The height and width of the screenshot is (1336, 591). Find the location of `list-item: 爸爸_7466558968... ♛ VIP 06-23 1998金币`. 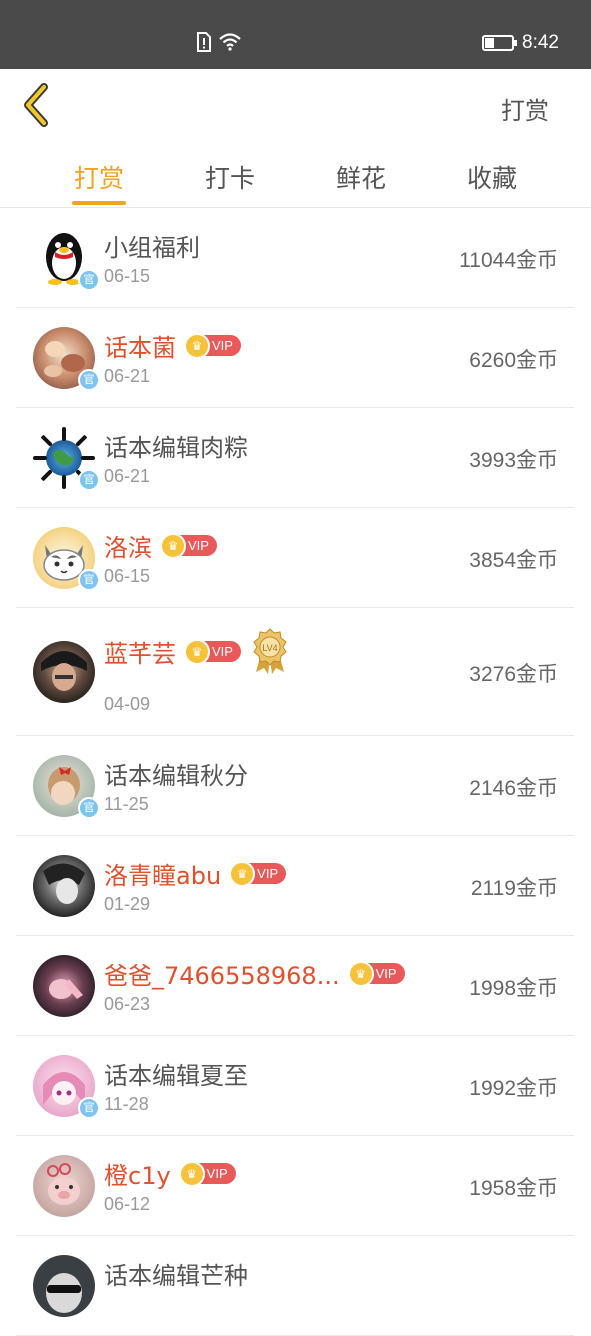

list-item: 爸爸_7466558968... ♛ VIP 06-23 1998金币 is located at coordinates (295, 986).